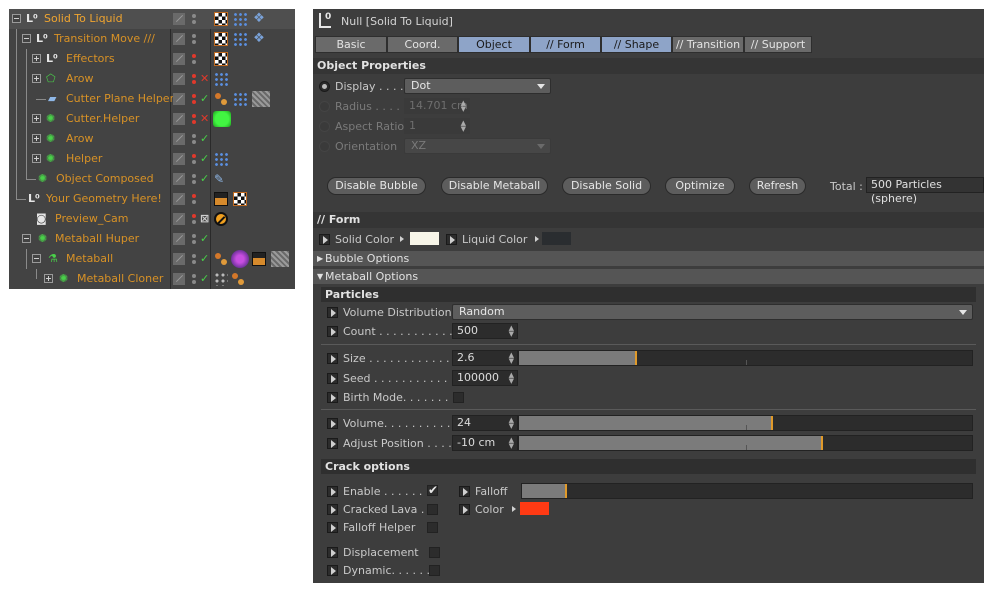  I want to click on count-field: 500 ▲ ▼, so click(485, 331).